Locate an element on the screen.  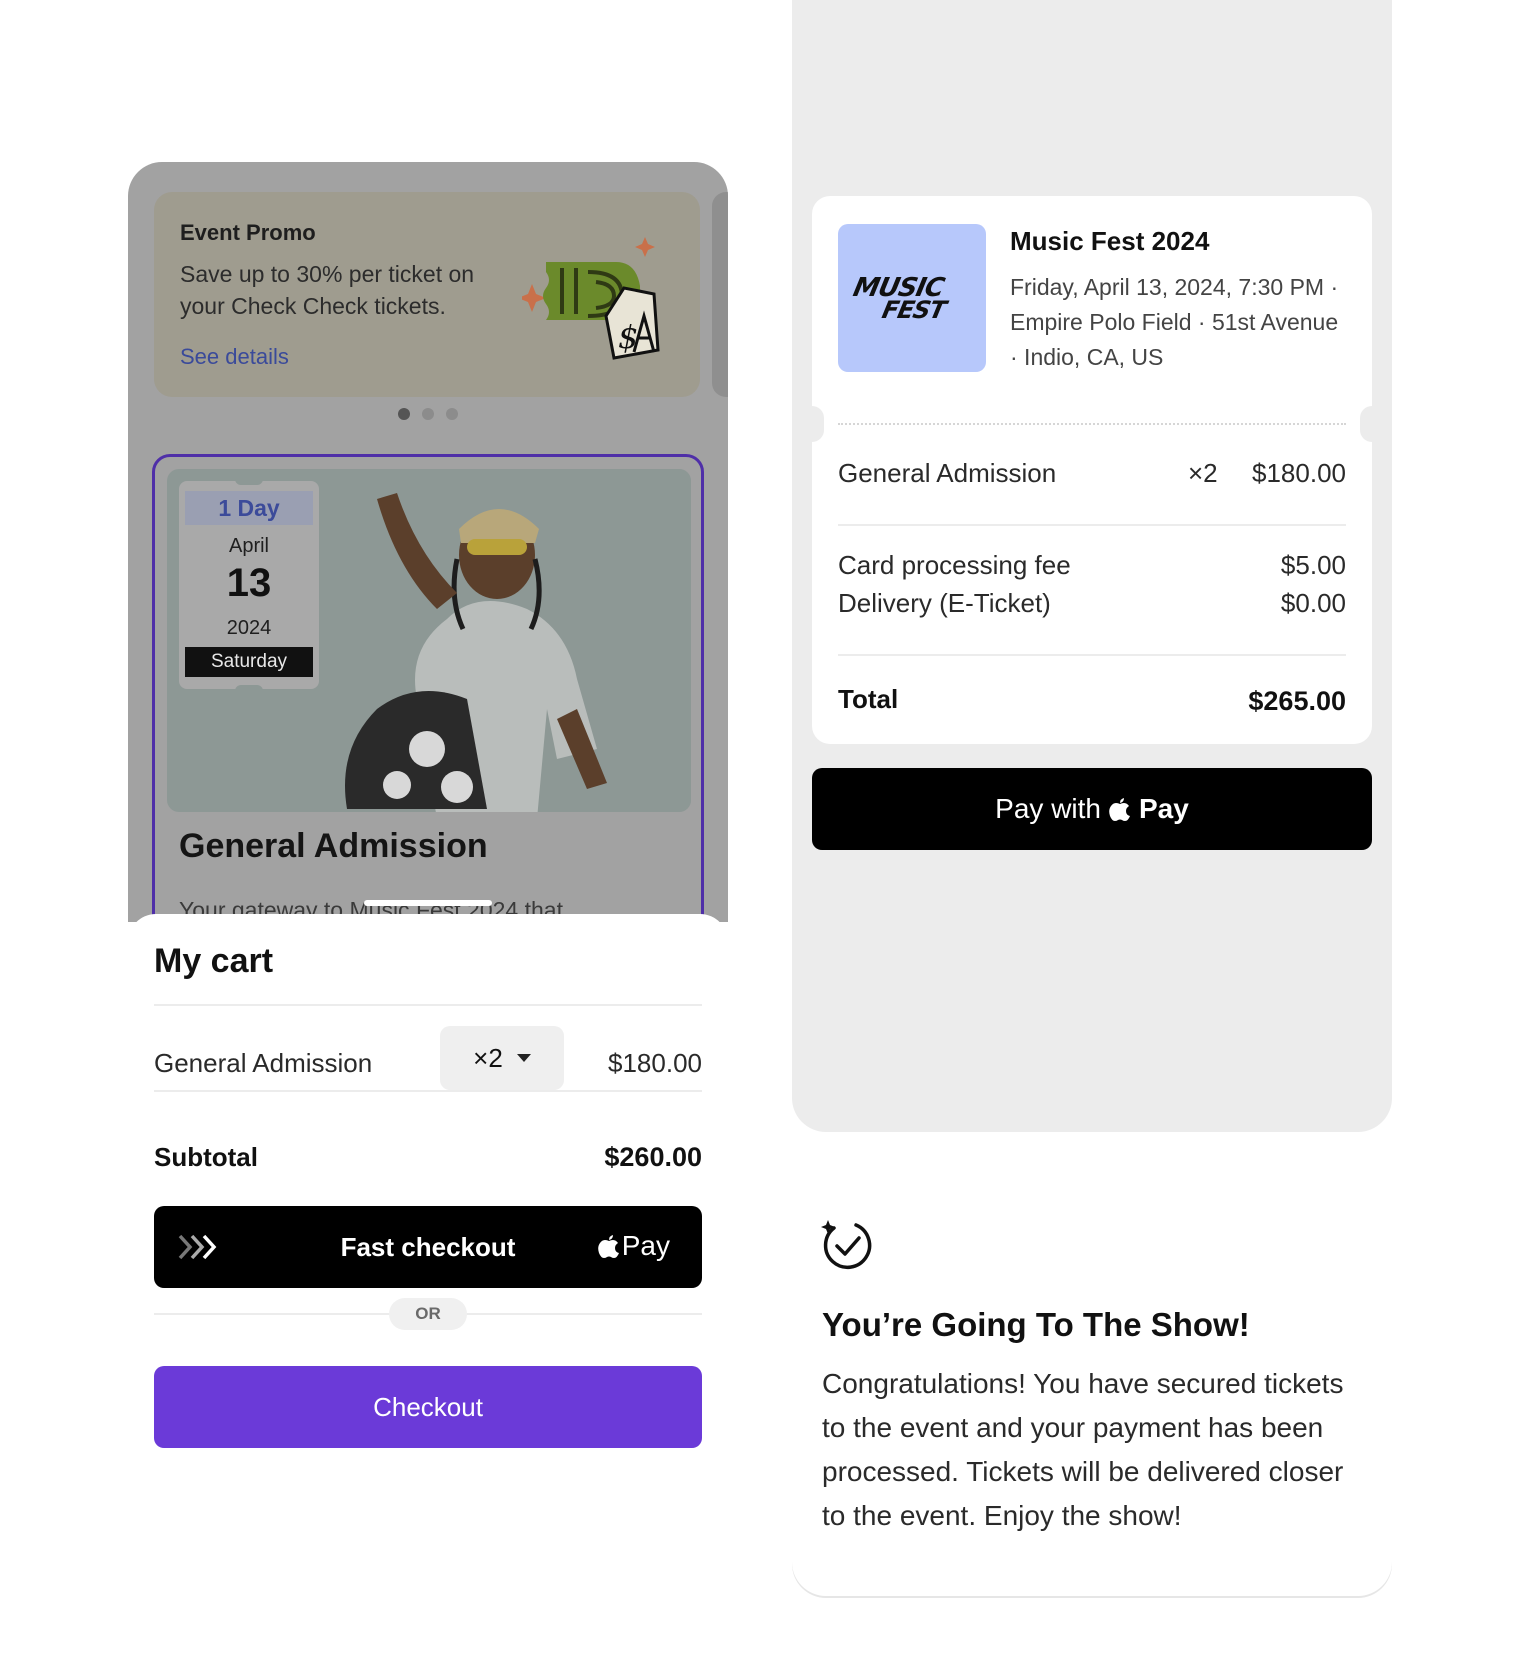
promo-title: Event Promo is located at coordinates (248, 232).